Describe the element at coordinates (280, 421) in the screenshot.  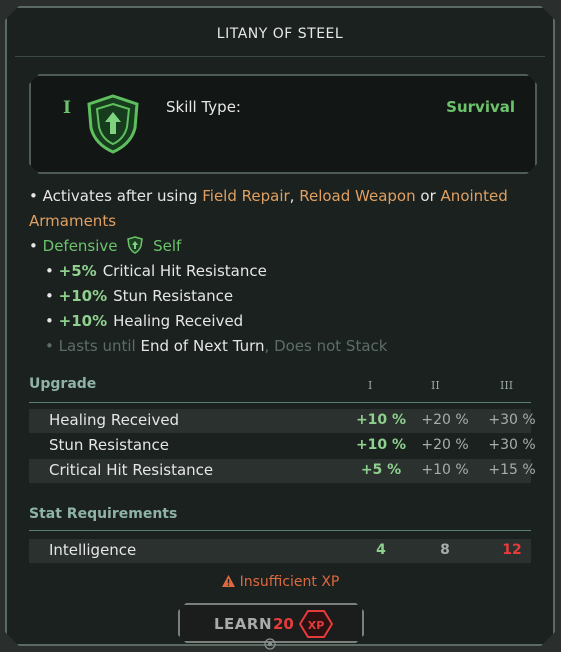
I see `upgrade-row: Healing Received +10 % +20 % +30 %` at that location.